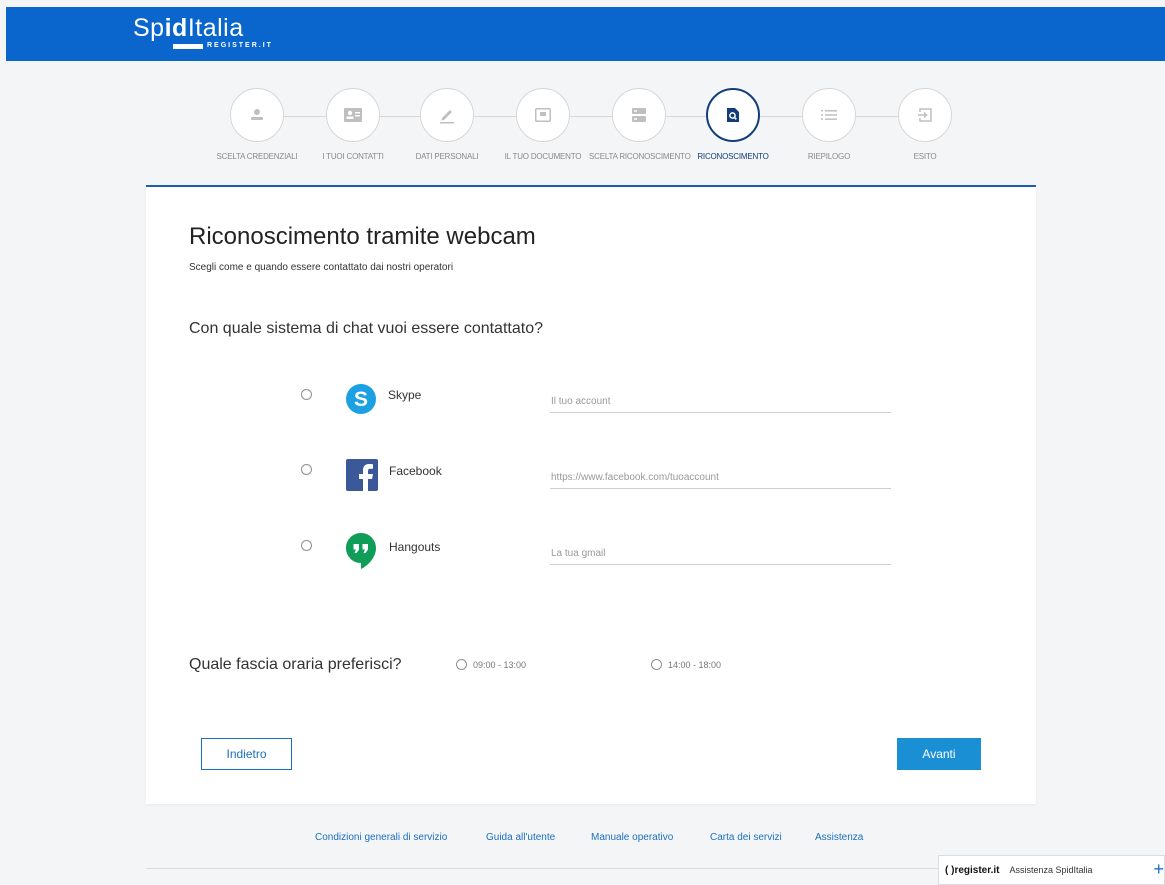  What do you see at coordinates (520, 837) in the screenshot?
I see `footer-link-user-guide: Guida all'utente` at bounding box center [520, 837].